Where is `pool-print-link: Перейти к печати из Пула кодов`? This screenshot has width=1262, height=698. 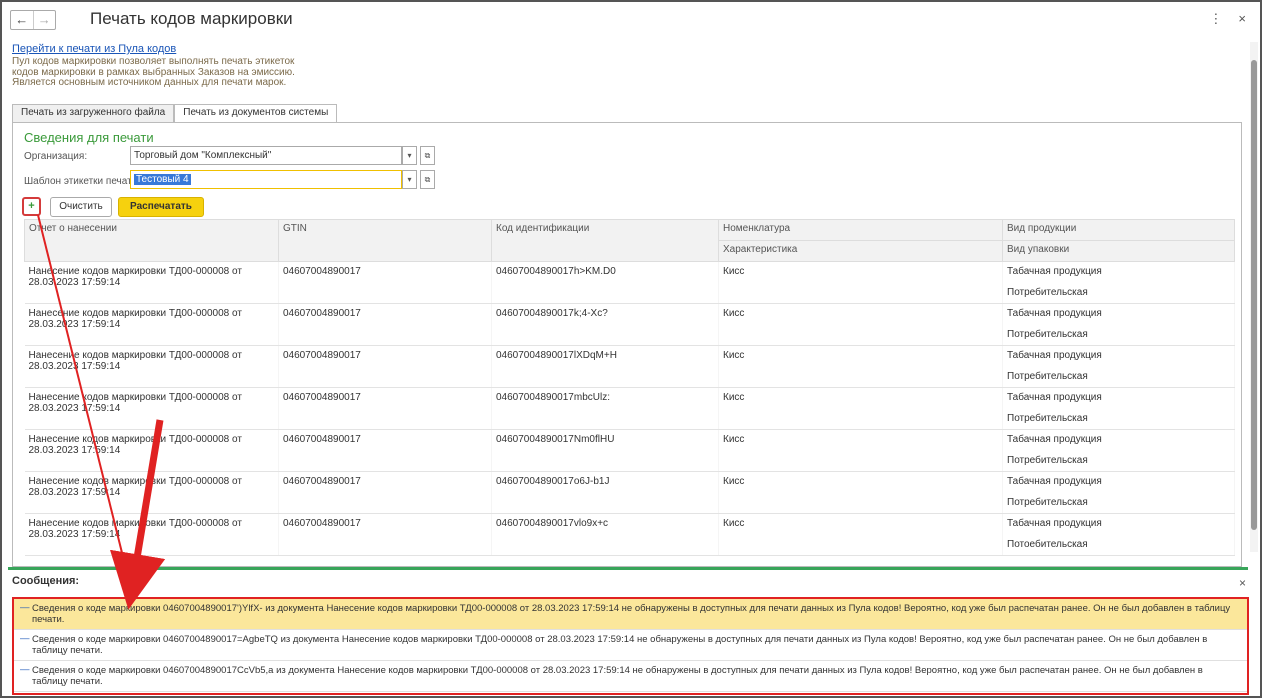
pool-print-link: Перейти к печати из Пула кодов is located at coordinates (94, 49).